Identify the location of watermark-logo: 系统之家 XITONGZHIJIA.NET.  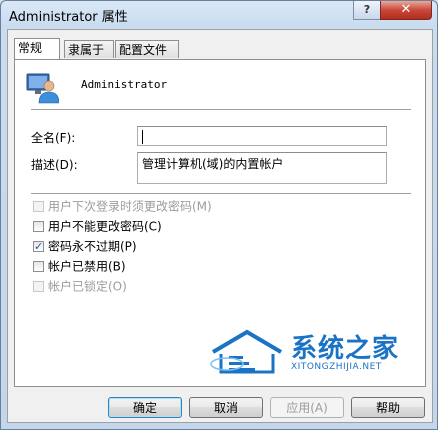
(312, 352).